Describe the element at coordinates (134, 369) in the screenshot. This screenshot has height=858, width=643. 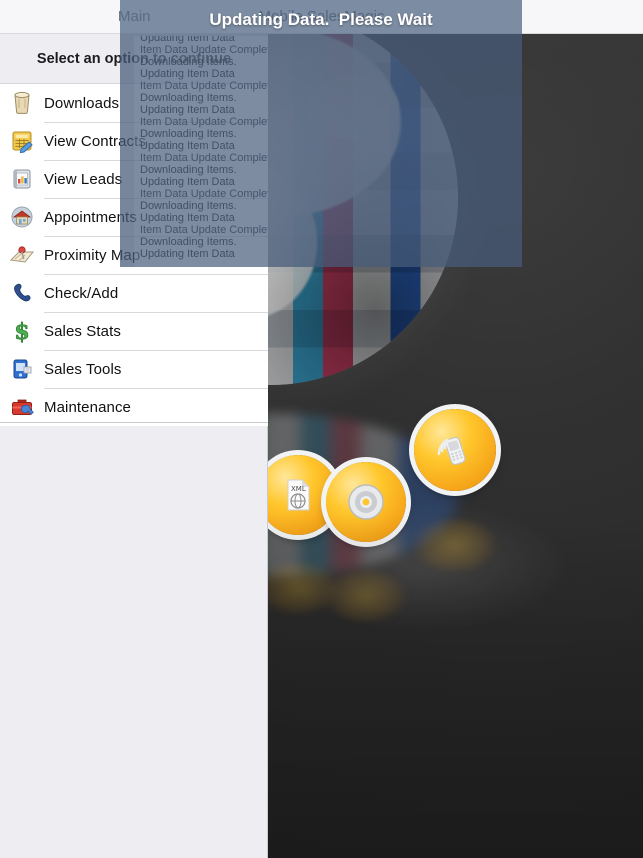
I see `menu-item-sales-tools: Sales Tools` at that location.